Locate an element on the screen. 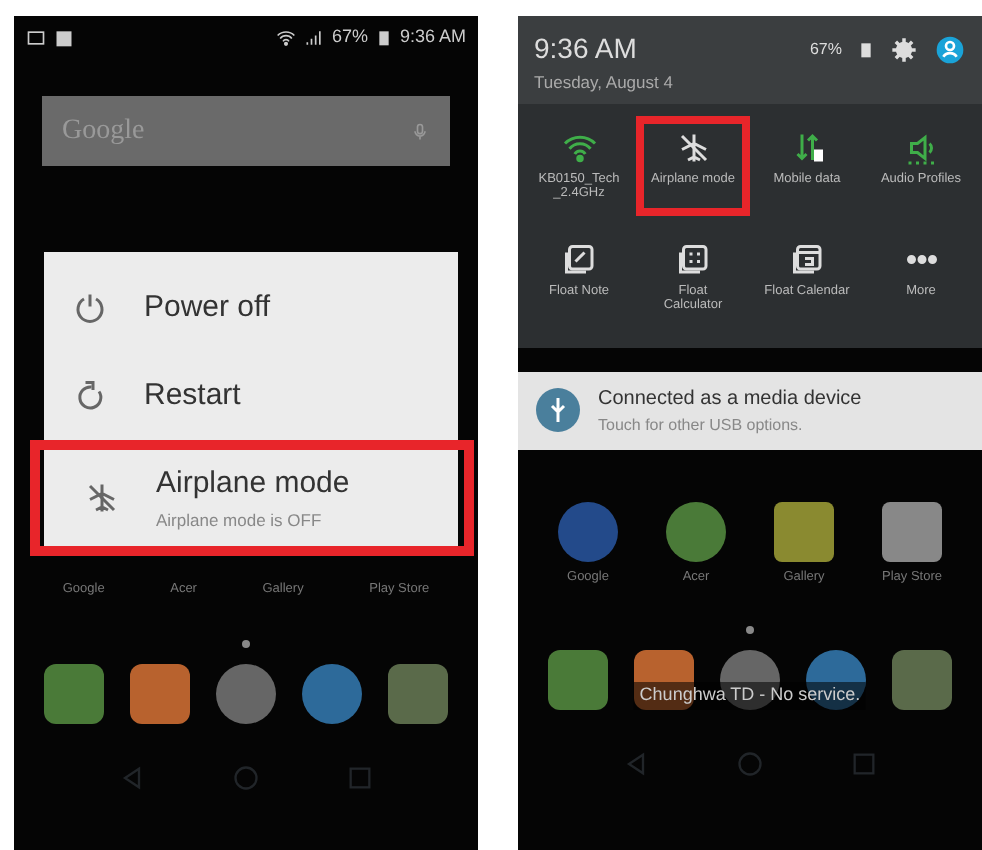 The width and height of the screenshot is (982, 850). menu-item: Restart is located at coordinates (251, 396).